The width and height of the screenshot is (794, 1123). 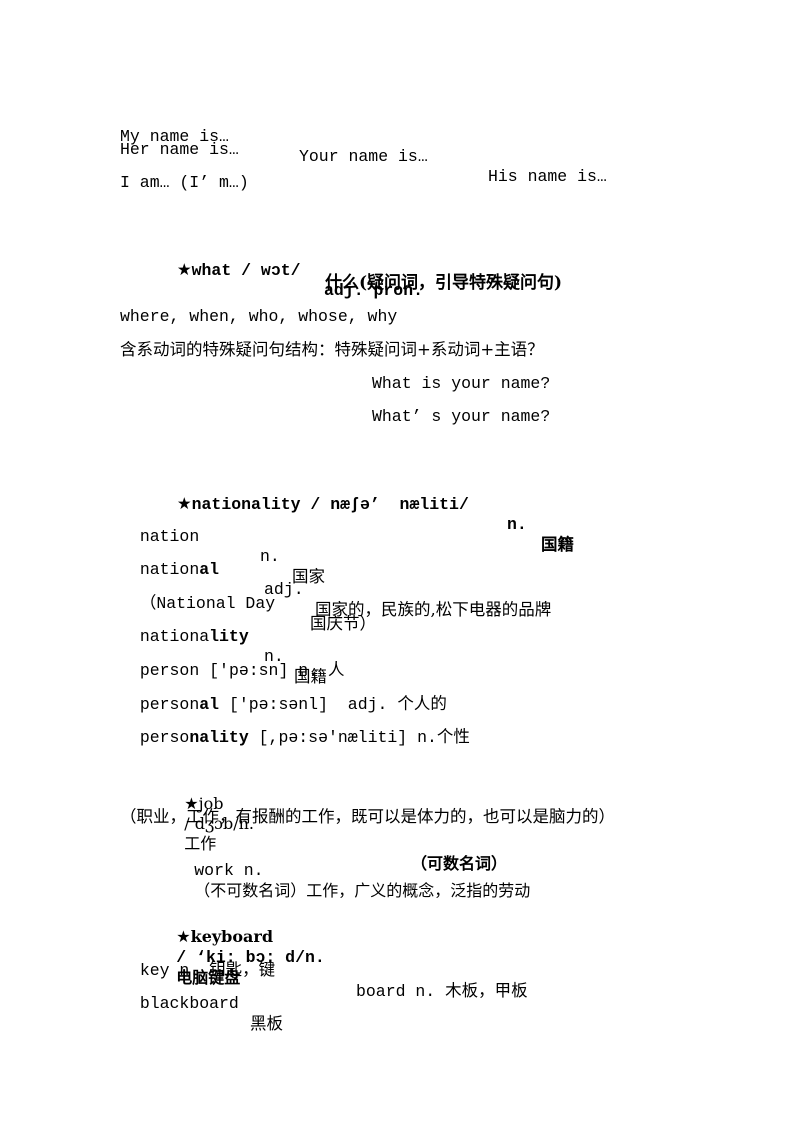 I want to click on work-word: work n., so click(x=229, y=870).